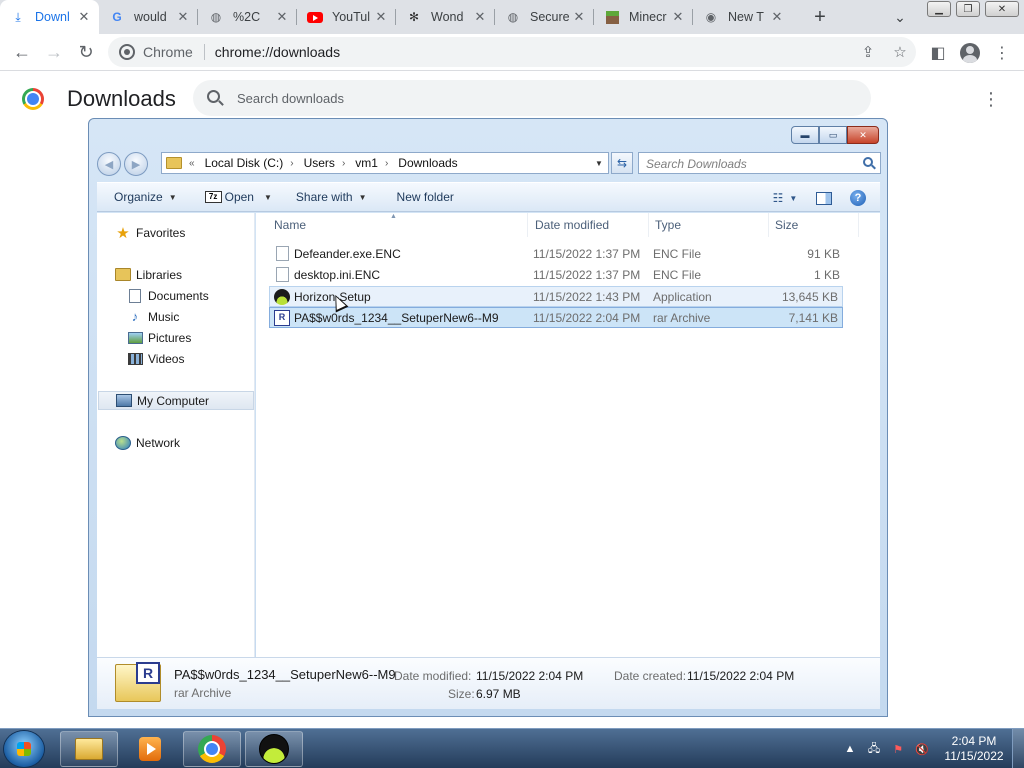 The height and width of the screenshot is (768, 1024). I want to click on side-panel-icon: ◧, so click(938, 53).